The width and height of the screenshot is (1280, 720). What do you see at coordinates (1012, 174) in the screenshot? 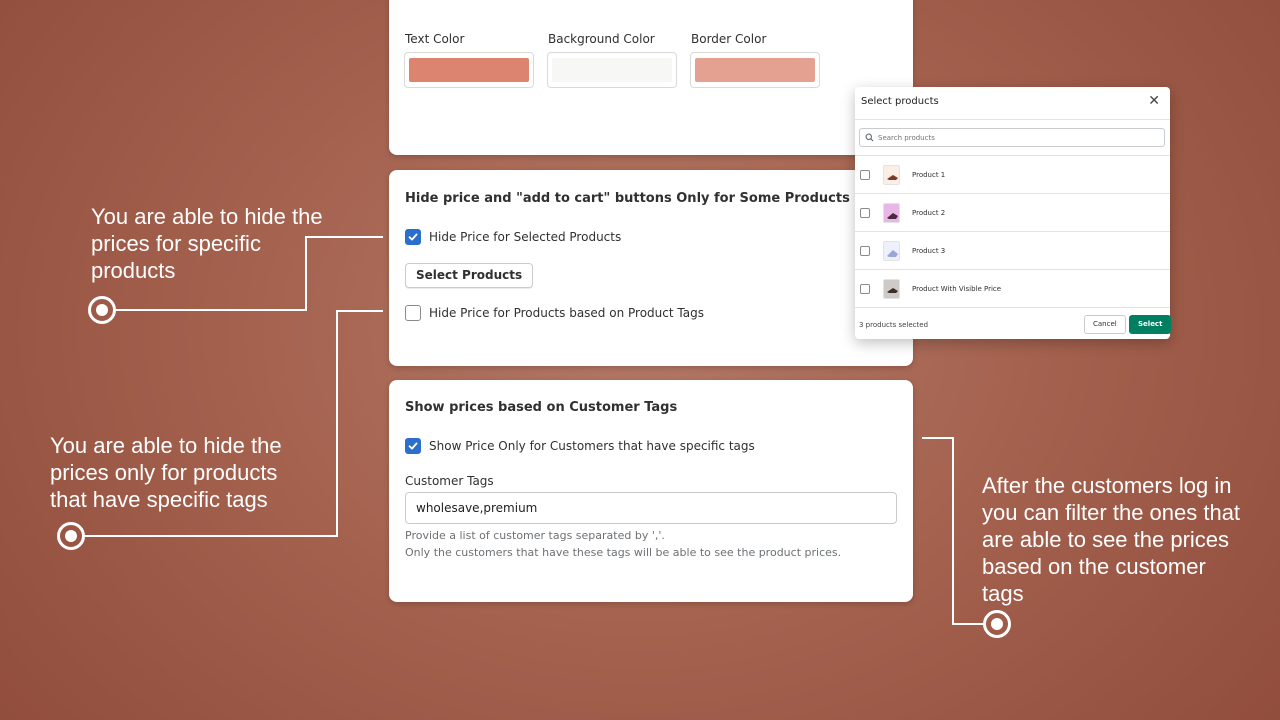
I see `product-row: Product 1` at bounding box center [1012, 174].